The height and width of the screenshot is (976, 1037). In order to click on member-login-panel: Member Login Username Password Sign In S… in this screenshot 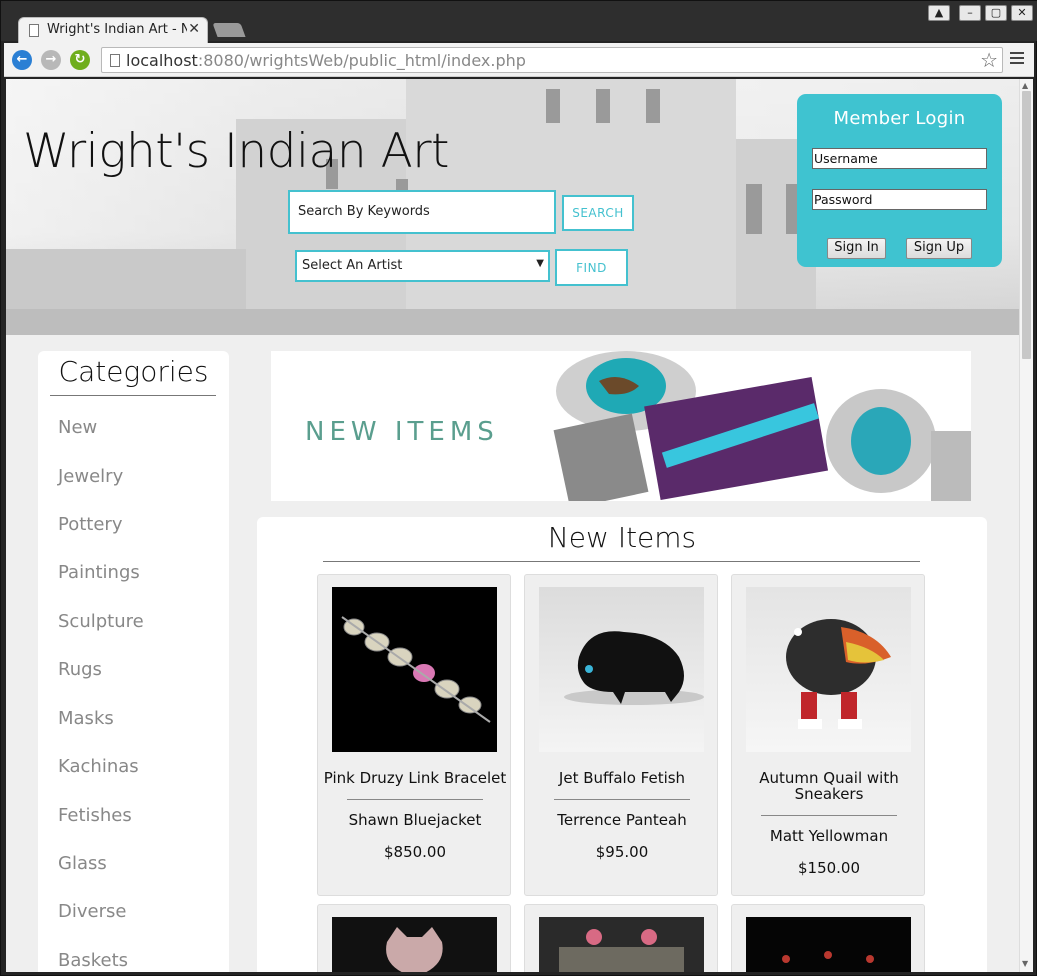, I will do `click(899, 180)`.